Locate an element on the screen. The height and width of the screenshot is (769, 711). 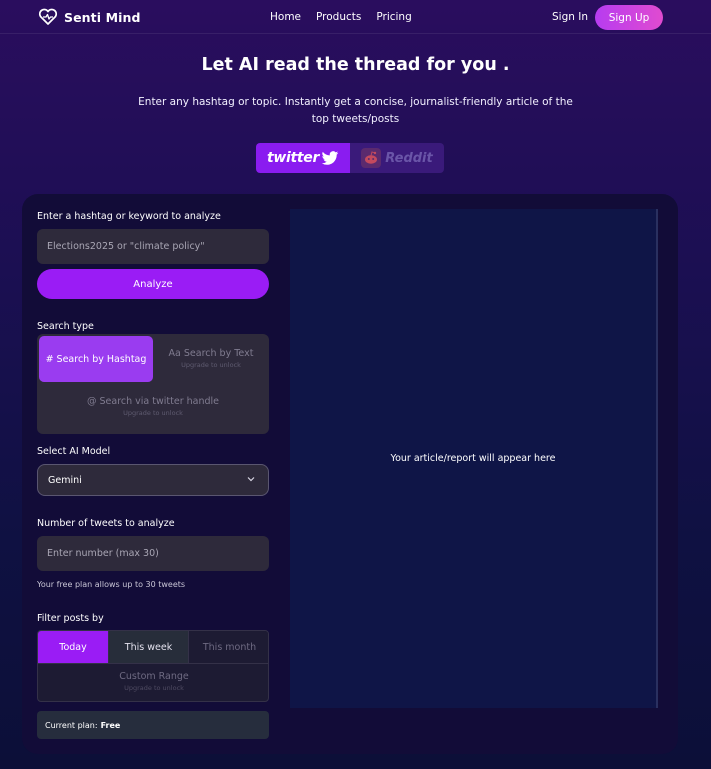
brand-logo: Senti Mind is located at coordinates (89, 17).